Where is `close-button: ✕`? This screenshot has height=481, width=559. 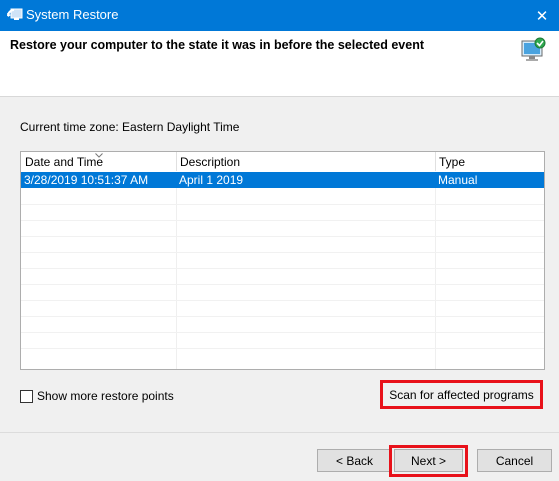
close-button: ✕ is located at coordinates (542, 15).